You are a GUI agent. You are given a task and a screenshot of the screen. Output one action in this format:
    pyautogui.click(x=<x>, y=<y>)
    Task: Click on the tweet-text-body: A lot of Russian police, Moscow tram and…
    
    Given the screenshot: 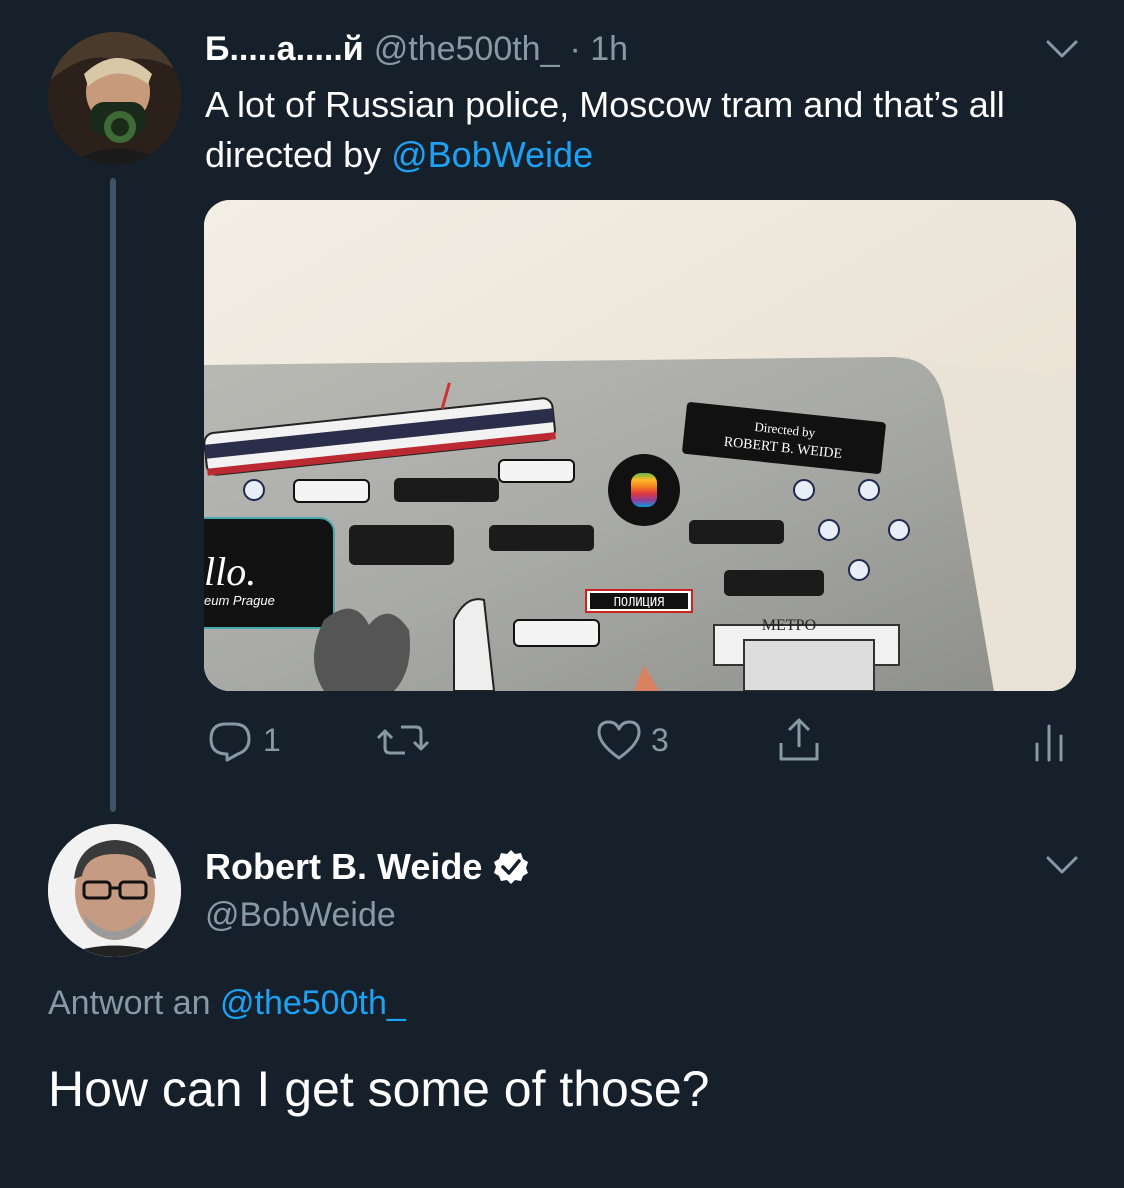 What is the action you would take?
    pyautogui.click(x=605, y=129)
    